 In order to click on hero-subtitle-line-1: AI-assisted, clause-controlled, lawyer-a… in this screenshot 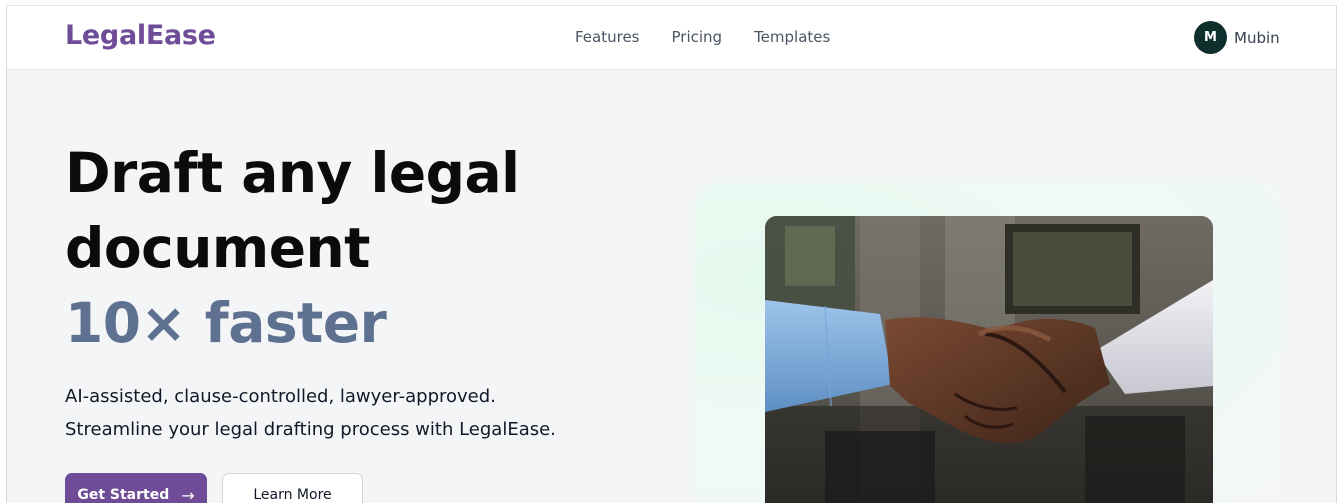, I will do `click(280, 396)`.